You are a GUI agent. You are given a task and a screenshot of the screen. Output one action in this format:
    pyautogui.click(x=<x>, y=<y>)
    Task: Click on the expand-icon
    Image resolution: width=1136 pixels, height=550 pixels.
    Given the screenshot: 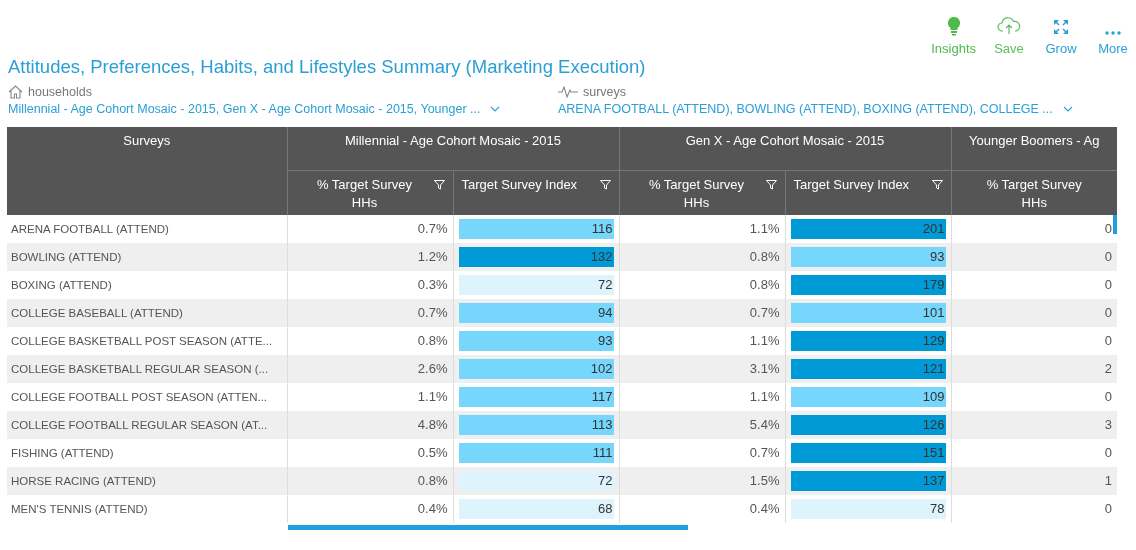 What is the action you would take?
    pyautogui.click(x=1061, y=27)
    